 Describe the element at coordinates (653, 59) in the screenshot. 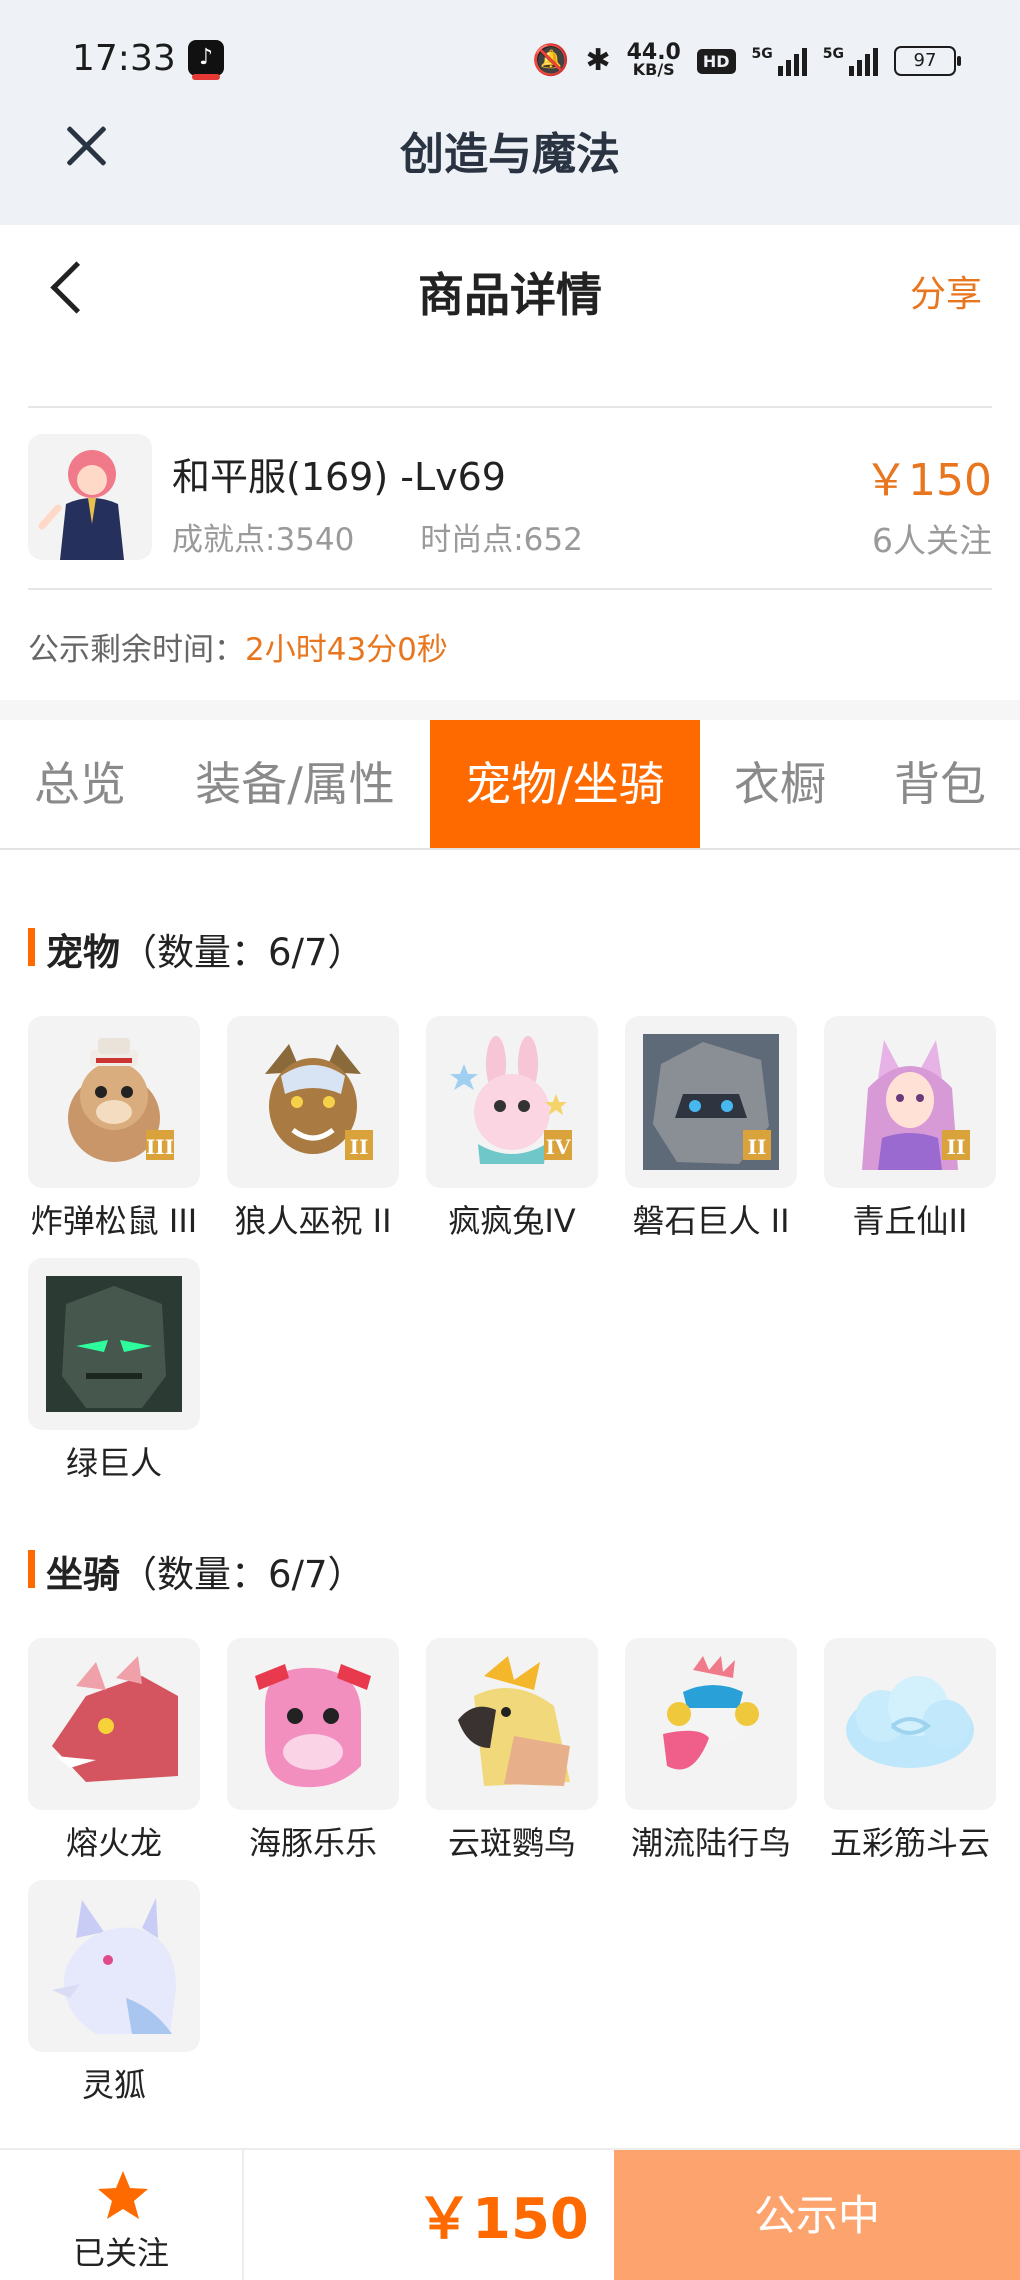

I see `network-speed: 44.0 KB/S` at that location.